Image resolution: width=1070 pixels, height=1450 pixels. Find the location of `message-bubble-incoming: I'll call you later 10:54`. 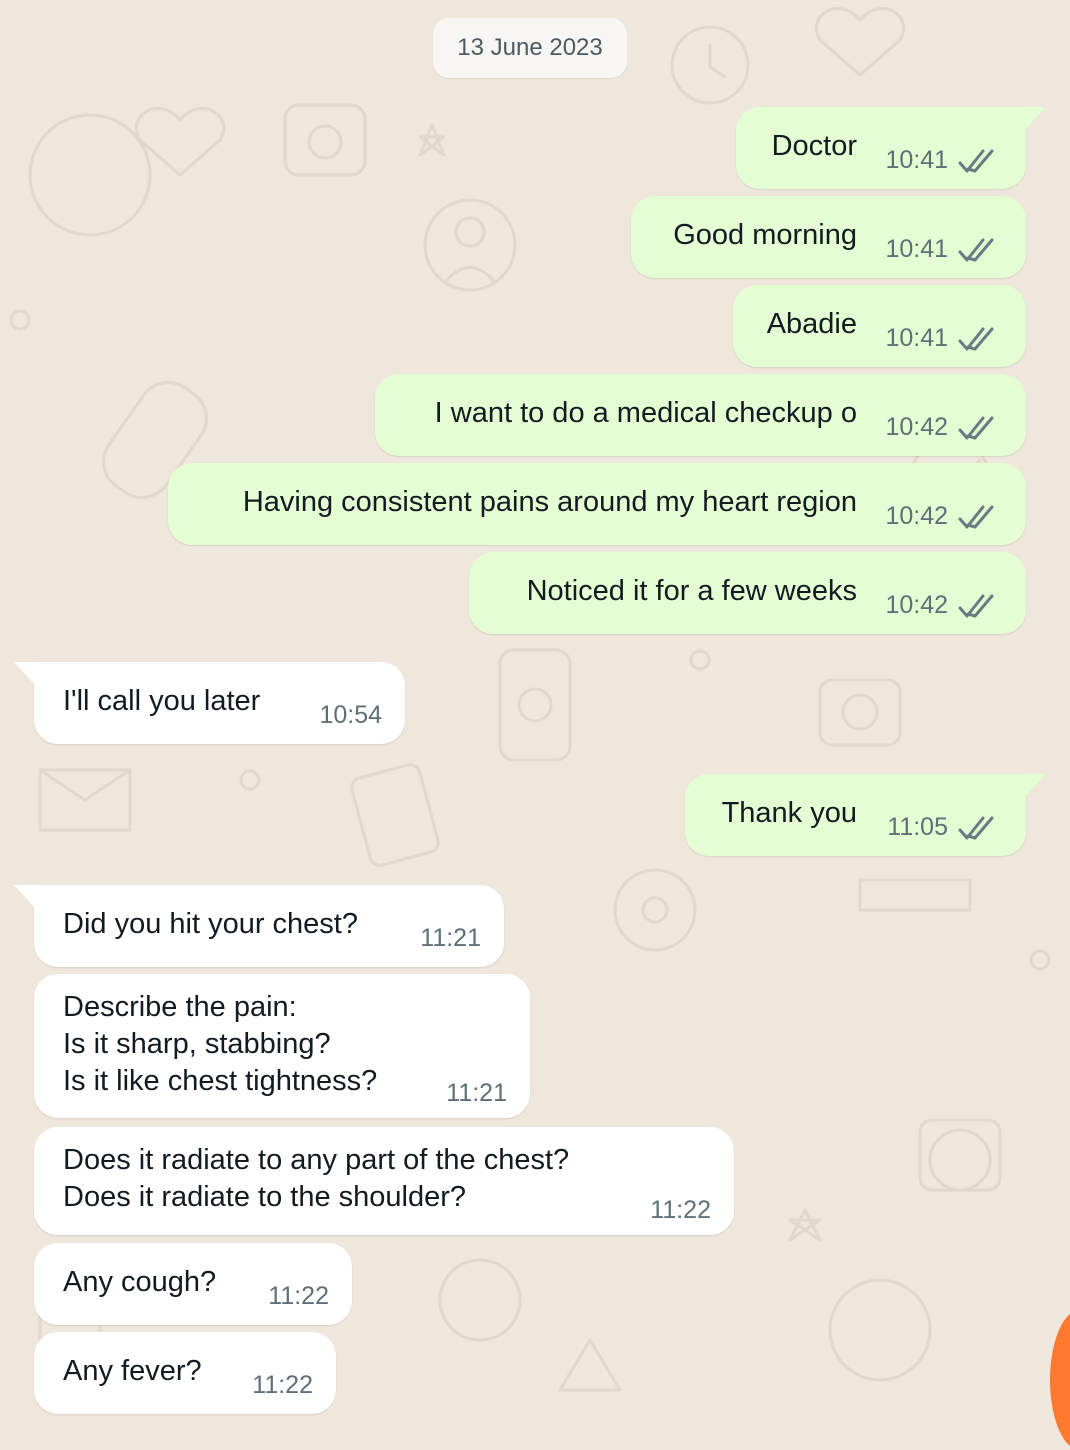

message-bubble-incoming: I'll call you later 10:54 is located at coordinates (209, 703).